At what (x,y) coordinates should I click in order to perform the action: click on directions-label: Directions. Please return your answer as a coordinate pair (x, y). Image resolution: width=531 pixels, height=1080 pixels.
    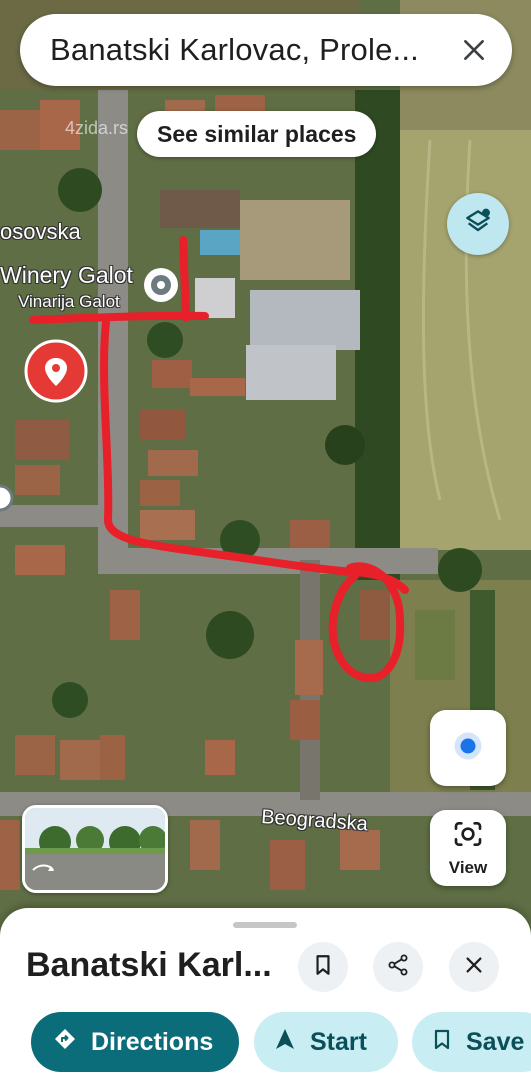
    Looking at the image, I should click on (152, 1041).